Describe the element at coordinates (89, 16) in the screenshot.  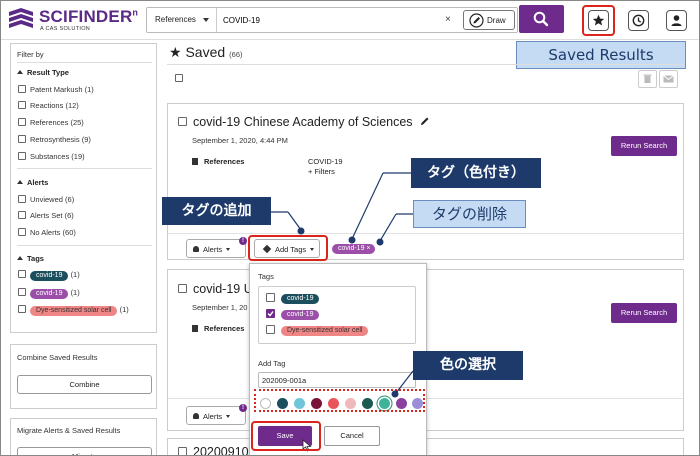
I see `logo-text: SCIFINDERn` at that location.